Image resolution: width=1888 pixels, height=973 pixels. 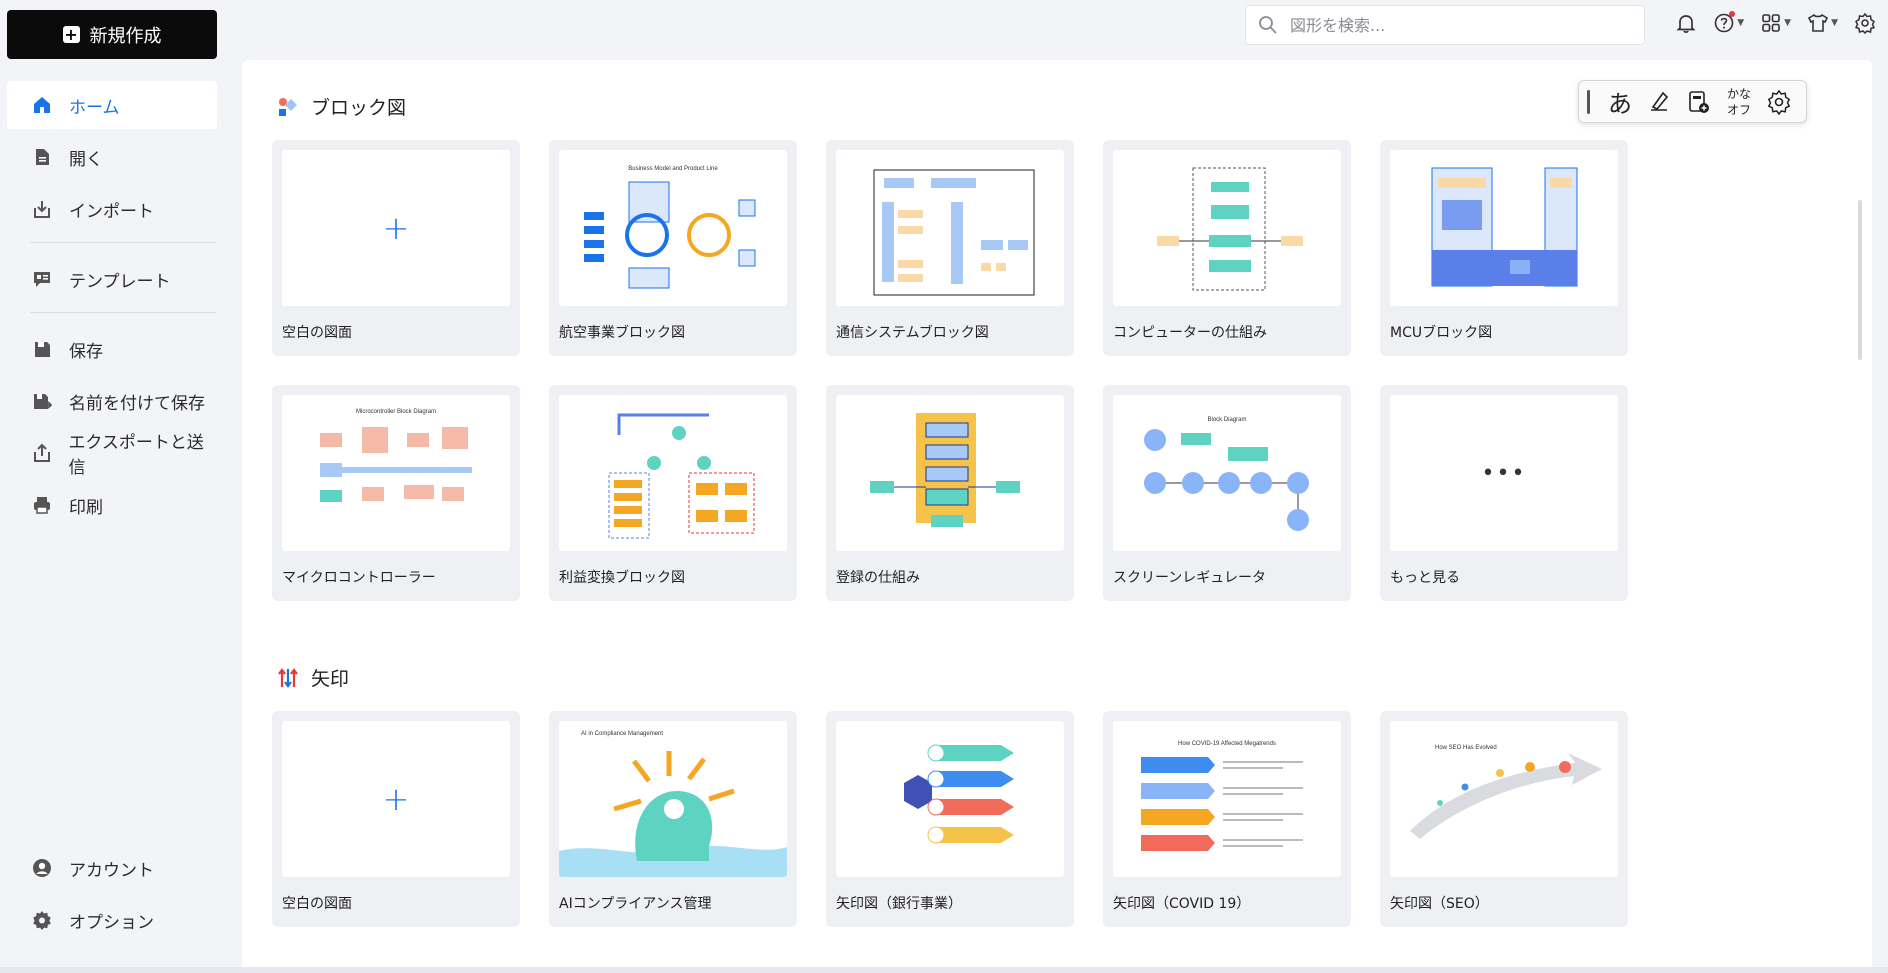 What do you see at coordinates (878, 578) in the screenshot?
I see `card-label: 登録の仕組み` at bounding box center [878, 578].